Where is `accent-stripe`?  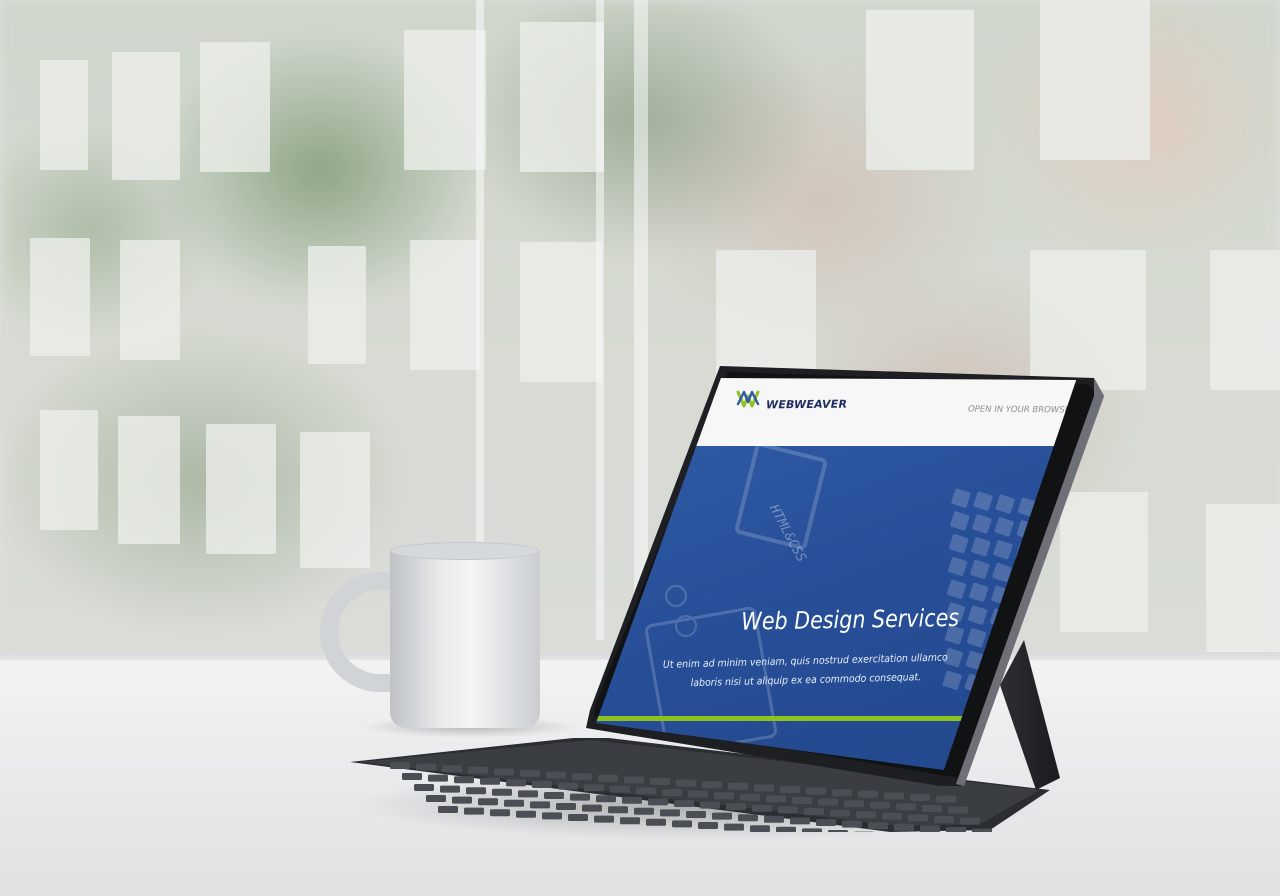
accent-stripe is located at coordinates (836, 718).